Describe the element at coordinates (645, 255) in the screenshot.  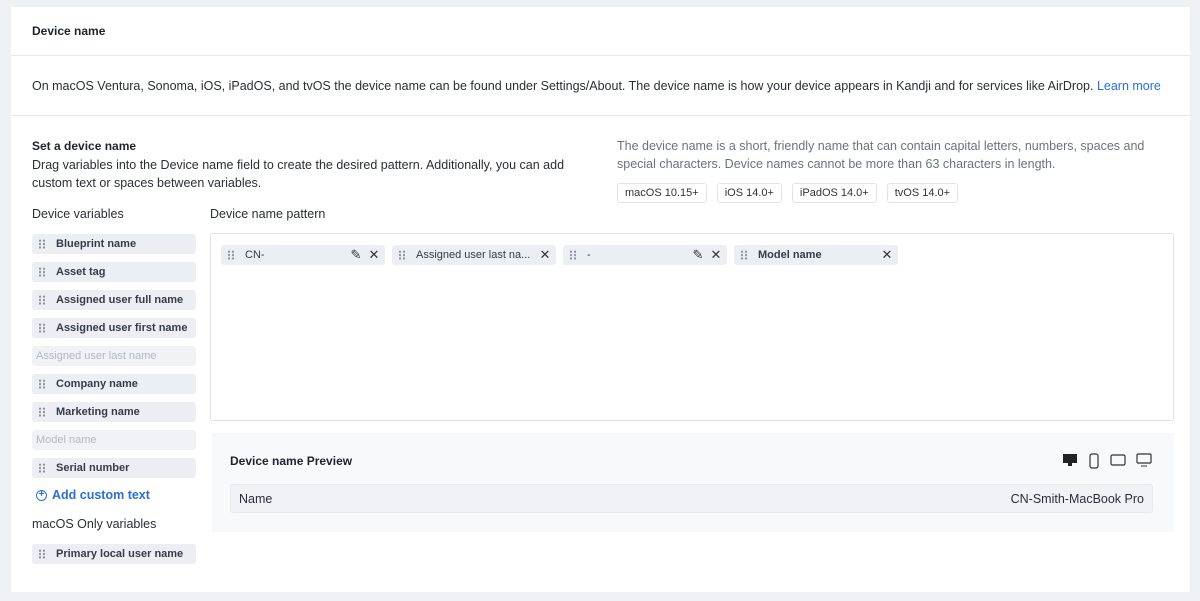
I see `pattern-chip: - ✎ ✕` at that location.